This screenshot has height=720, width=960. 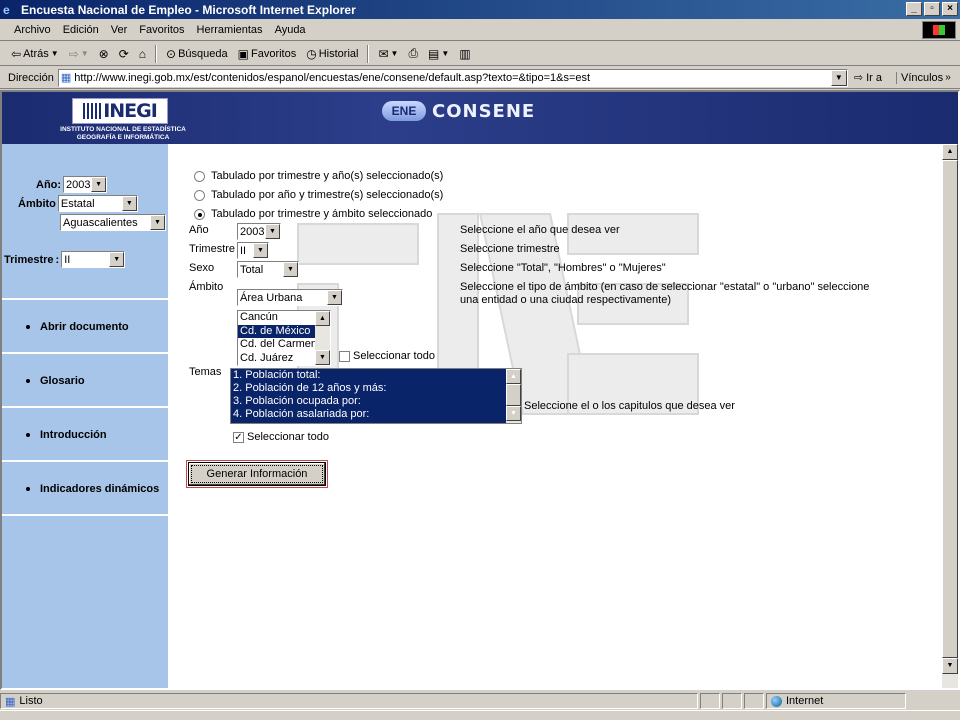 I want to click on temas-label: Temas, so click(x=205, y=372).